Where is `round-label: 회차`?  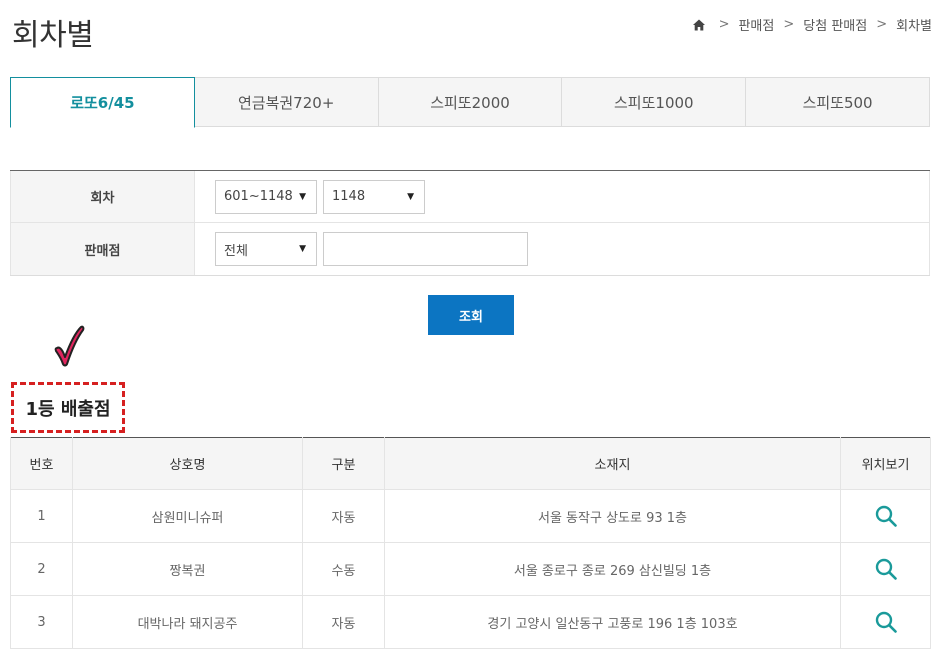
round-label: 회차 is located at coordinates (102, 196).